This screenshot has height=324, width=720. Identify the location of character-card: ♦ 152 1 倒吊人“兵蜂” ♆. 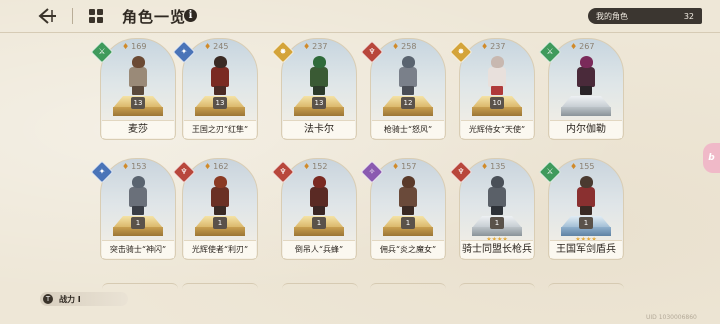
(314, 209).